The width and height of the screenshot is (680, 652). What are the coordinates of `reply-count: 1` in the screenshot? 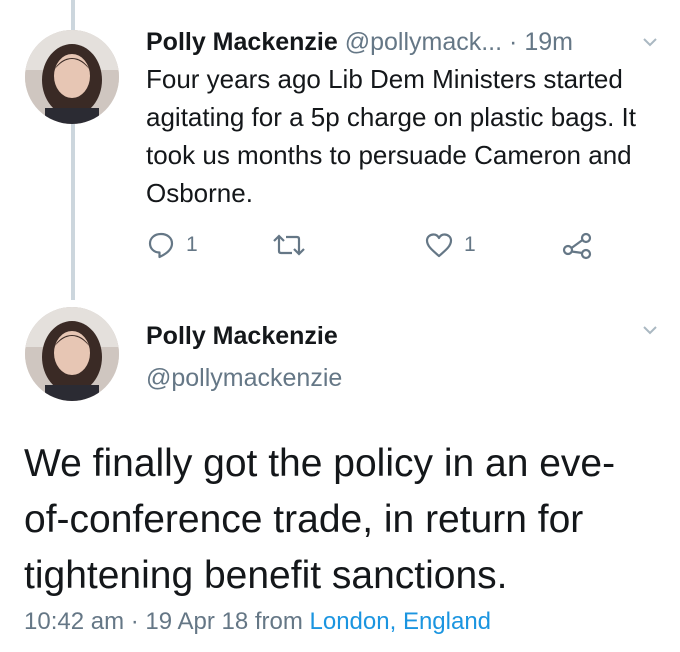 It's located at (192, 244).